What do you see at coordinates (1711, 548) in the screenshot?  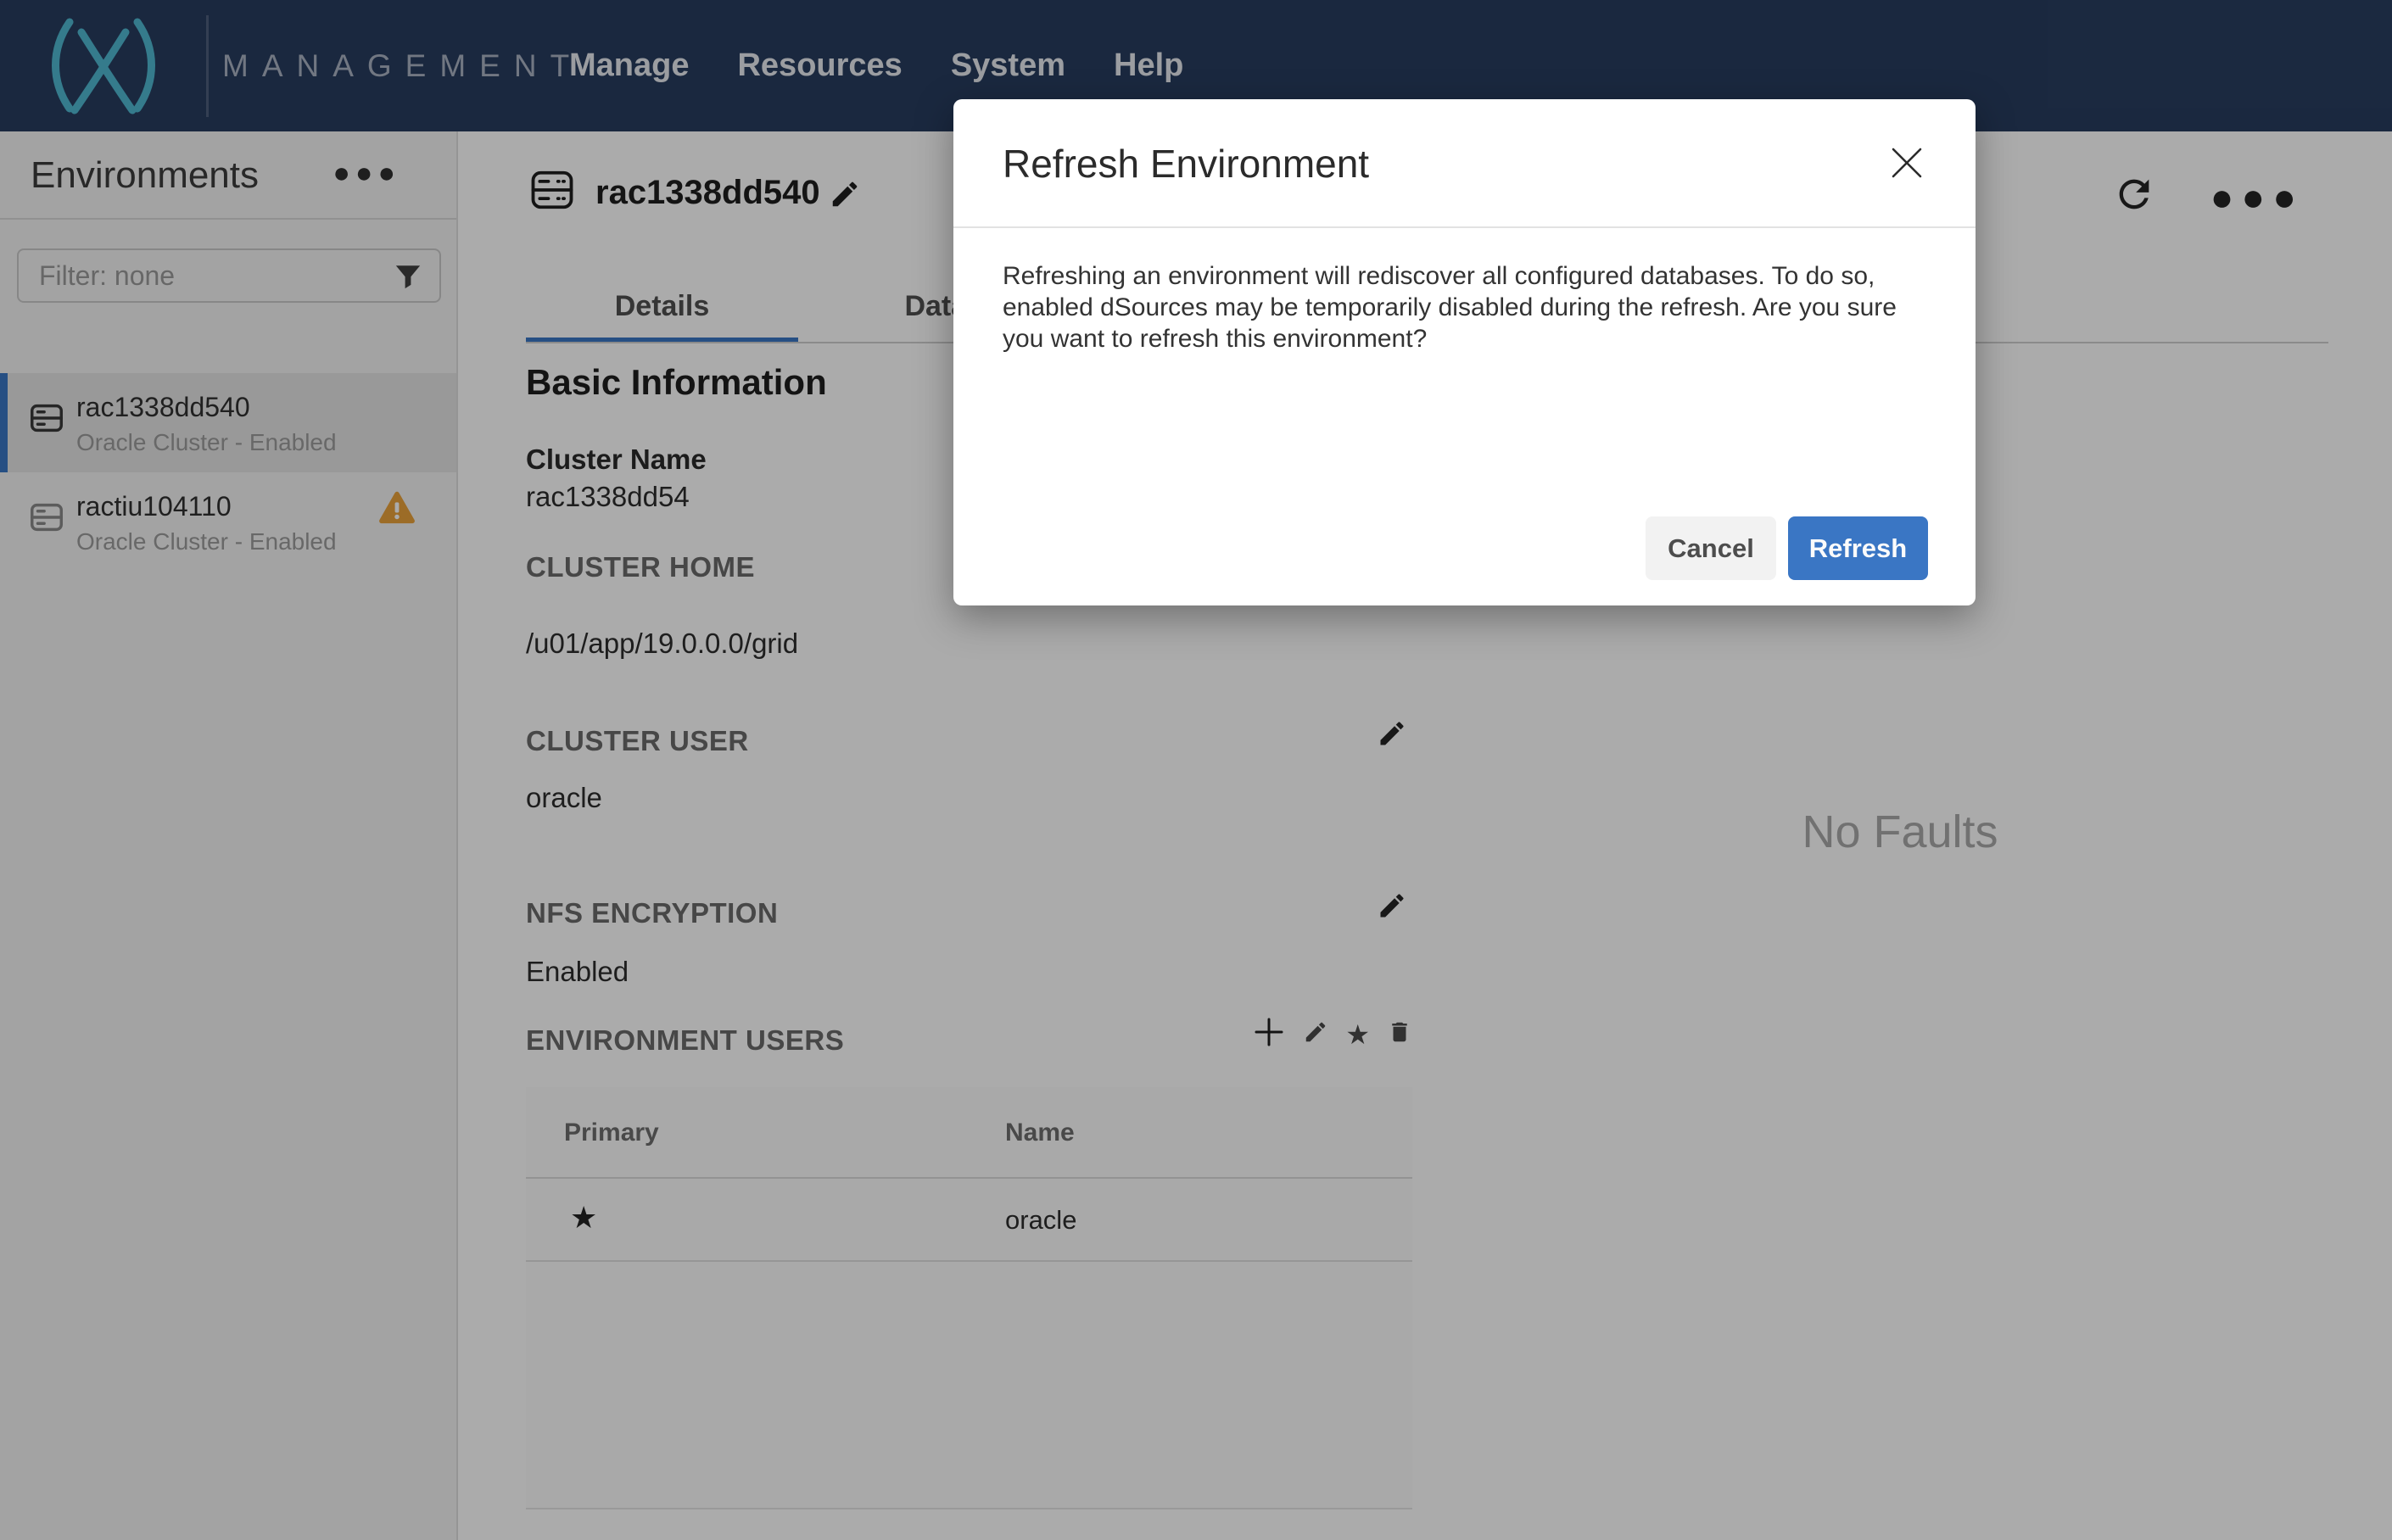 I see `cancel-button: Cancel` at bounding box center [1711, 548].